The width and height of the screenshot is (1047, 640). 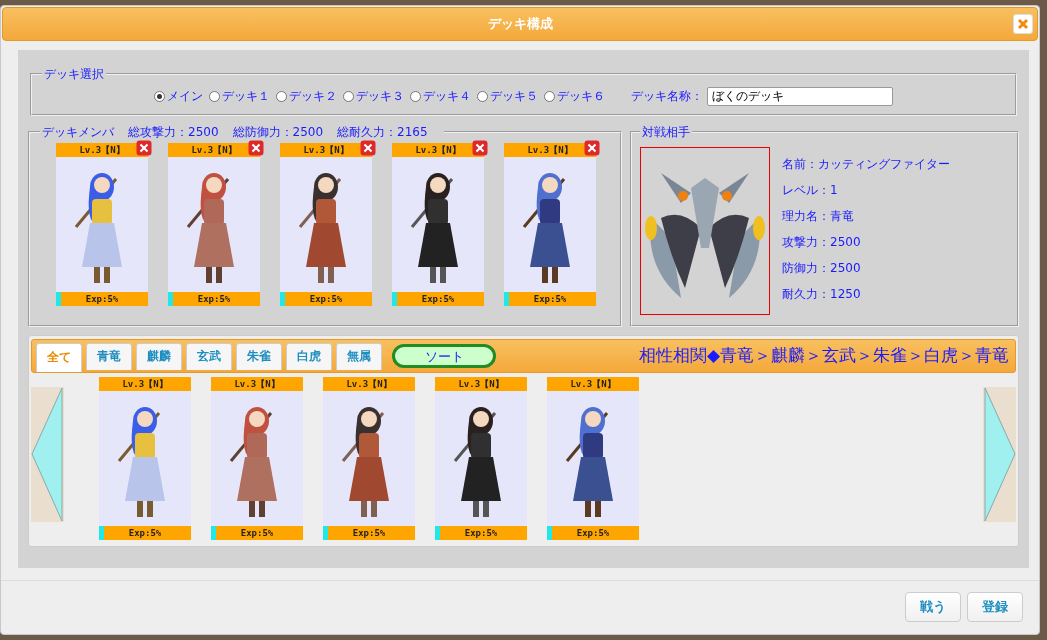 I want to click on total-stat: 総攻撃力：2500, so click(x=173, y=131).